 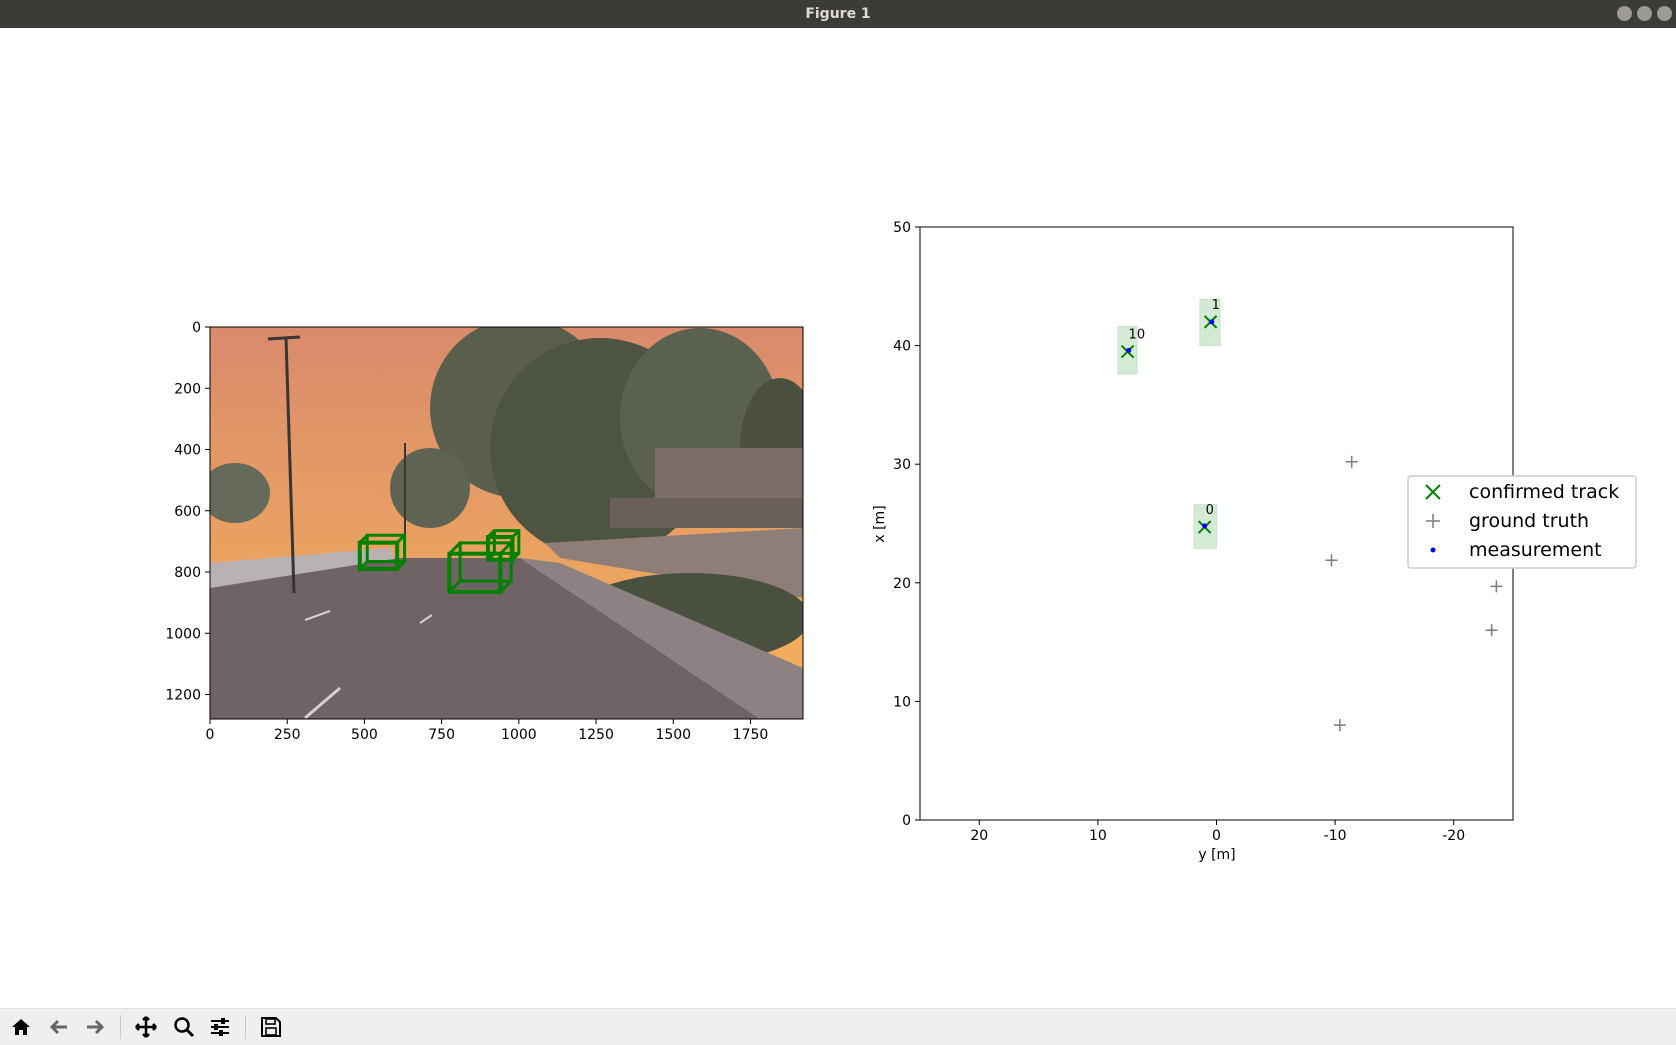 What do you see at coordinates (751, 735) in the screenshot?
I see `x-tick-label: 1750` at bounding box center [751, 735].